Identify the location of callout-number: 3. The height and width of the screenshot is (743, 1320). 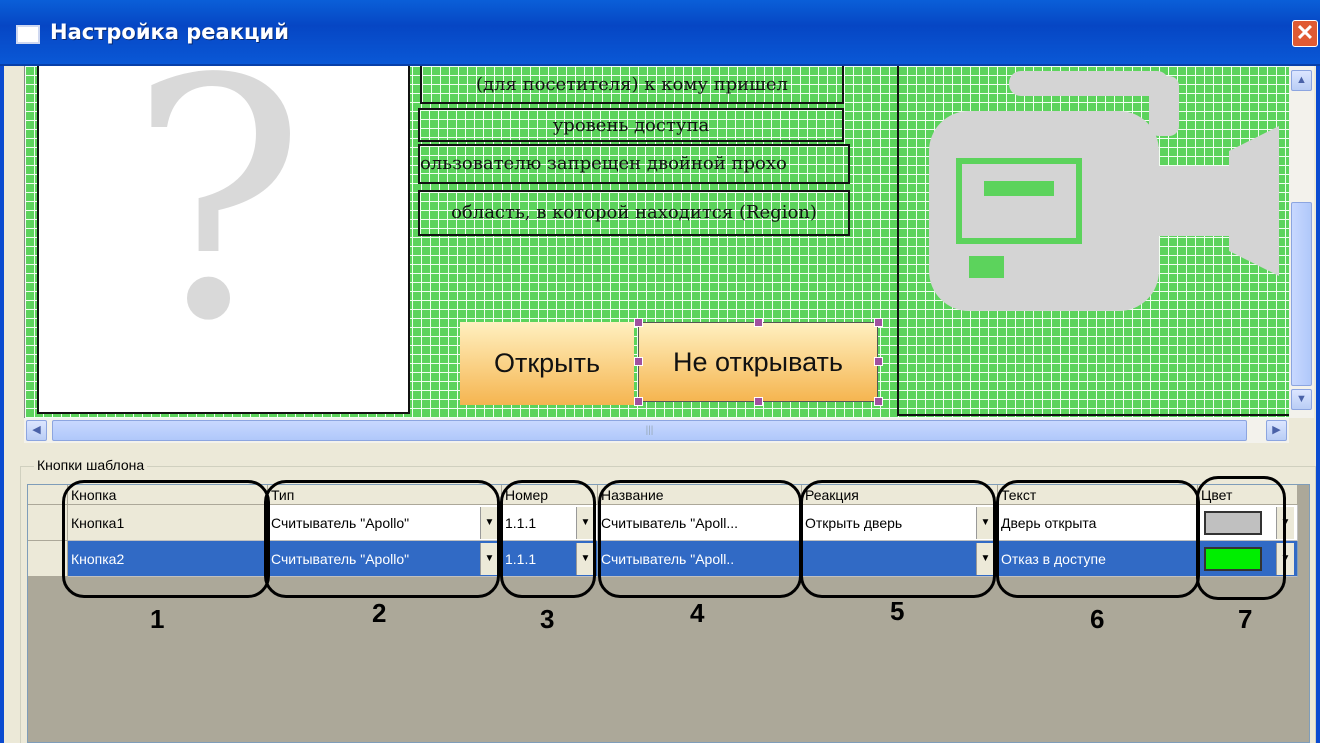
(547, 619).